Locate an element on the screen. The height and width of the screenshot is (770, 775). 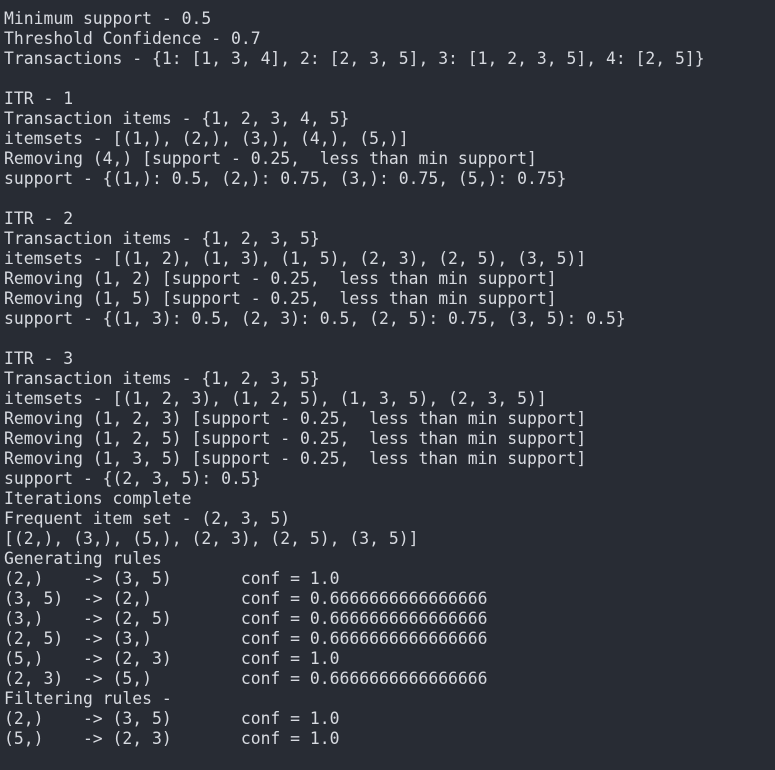
output-line: Iterations complete is located at coordinates (98, 498).